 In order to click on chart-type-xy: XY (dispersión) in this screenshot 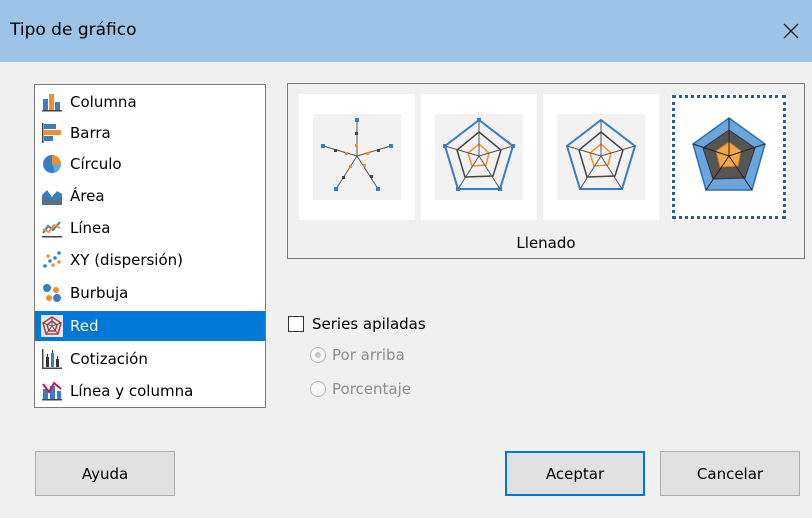, I will do `click(150, 260)`.